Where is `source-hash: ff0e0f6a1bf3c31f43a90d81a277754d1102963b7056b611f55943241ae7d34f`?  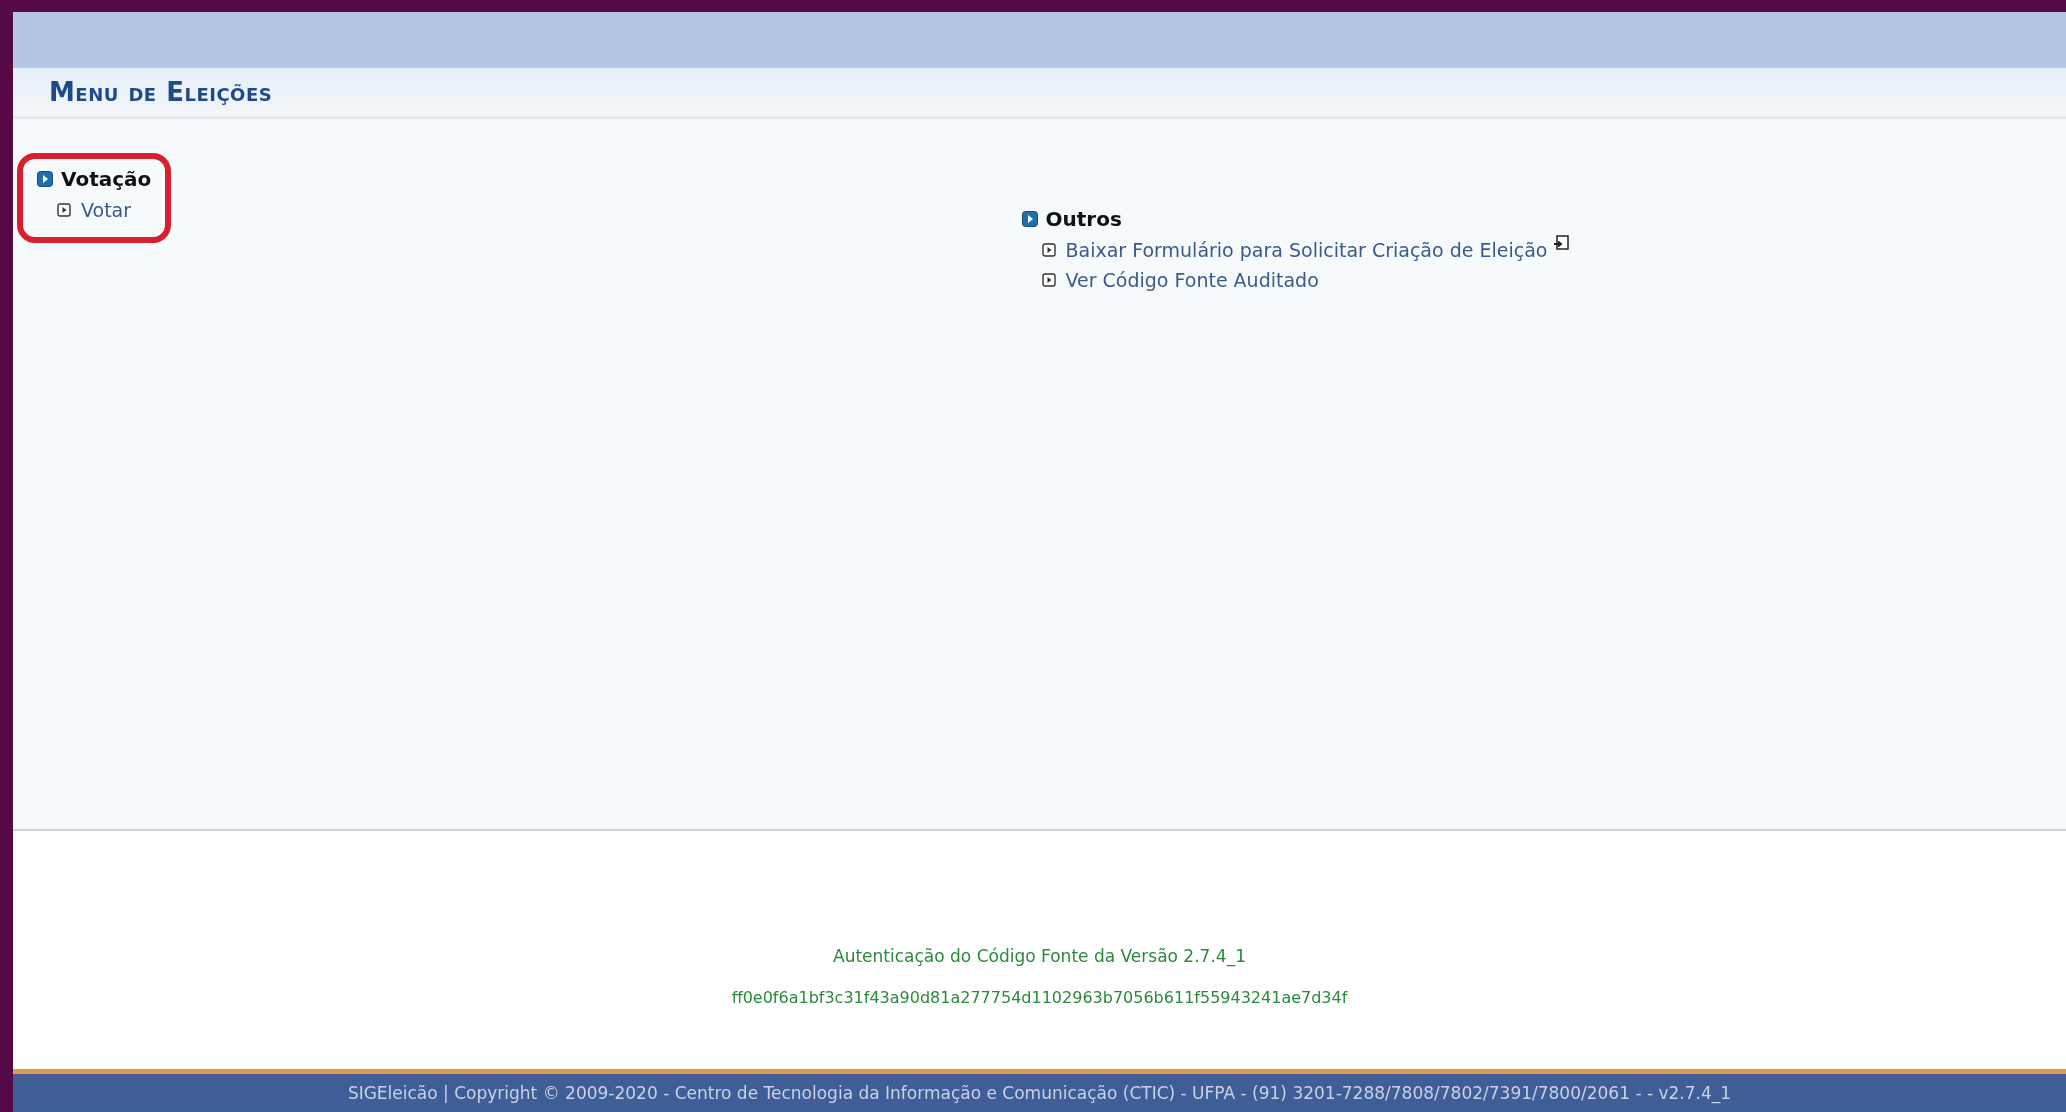
source-hash: ff0e0f6a1bf3c31f43a90d81a277754d1102963b7056b611f55943241ae7d34f is located at coordinates (1039, 997).